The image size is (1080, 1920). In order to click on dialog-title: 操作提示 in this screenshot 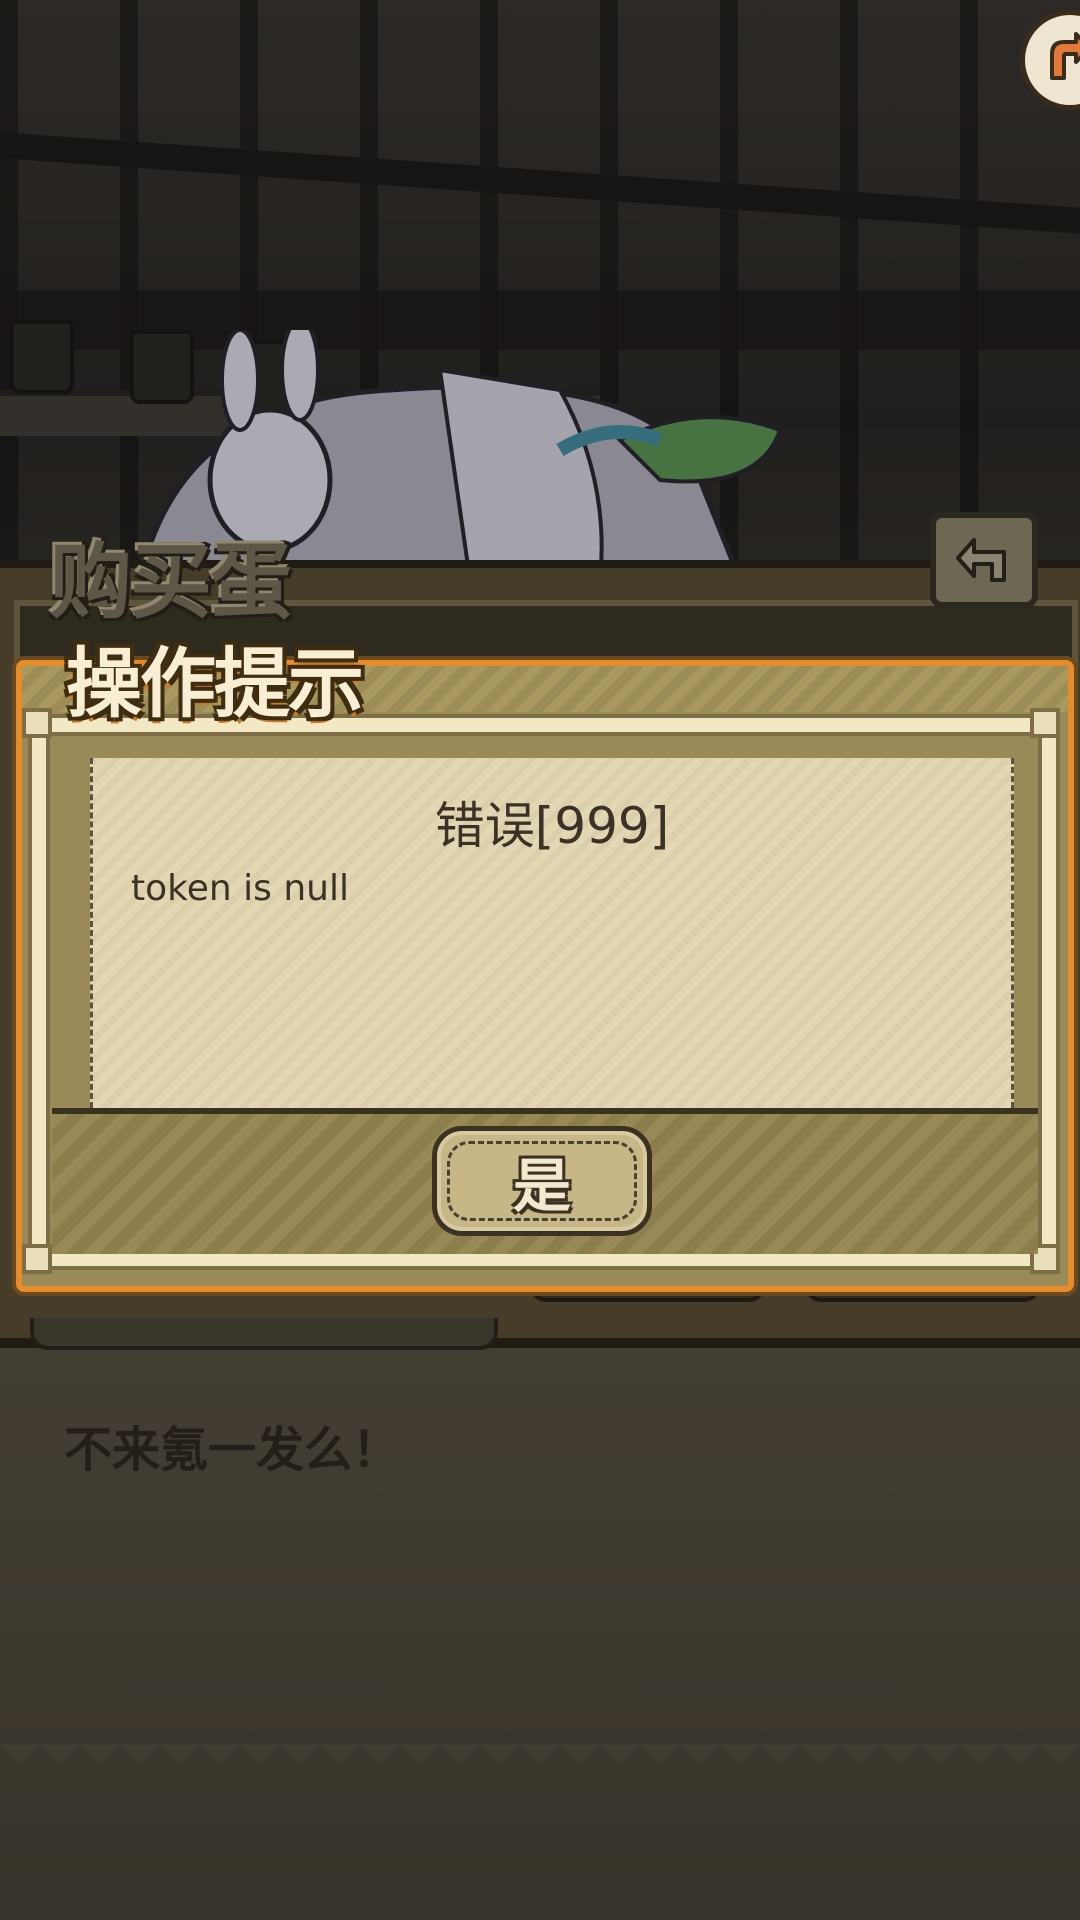, I will do `click(215, 683)`.